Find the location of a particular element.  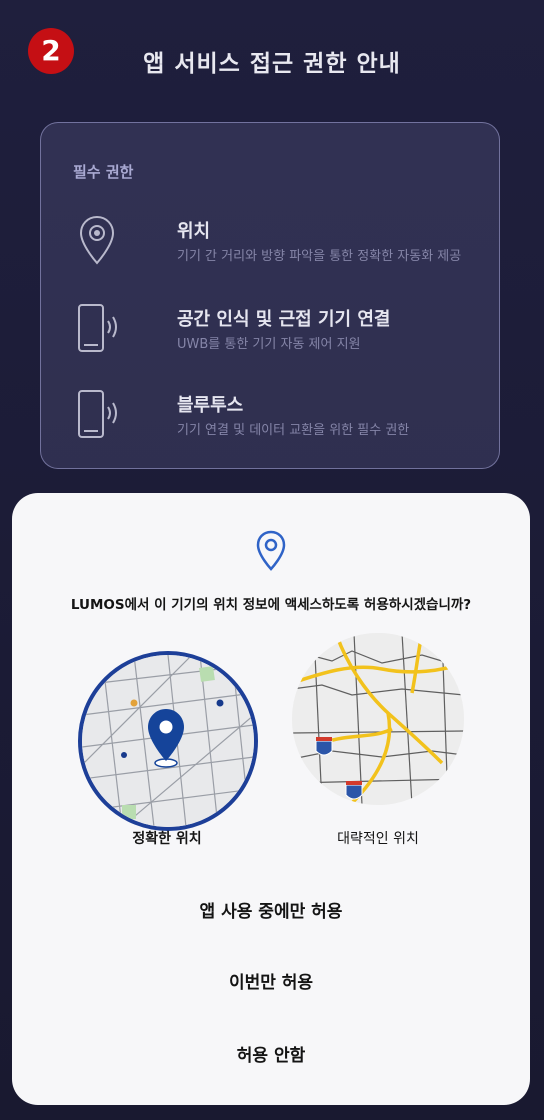

permission-name: 위치 is located at coordinates (194, 231).